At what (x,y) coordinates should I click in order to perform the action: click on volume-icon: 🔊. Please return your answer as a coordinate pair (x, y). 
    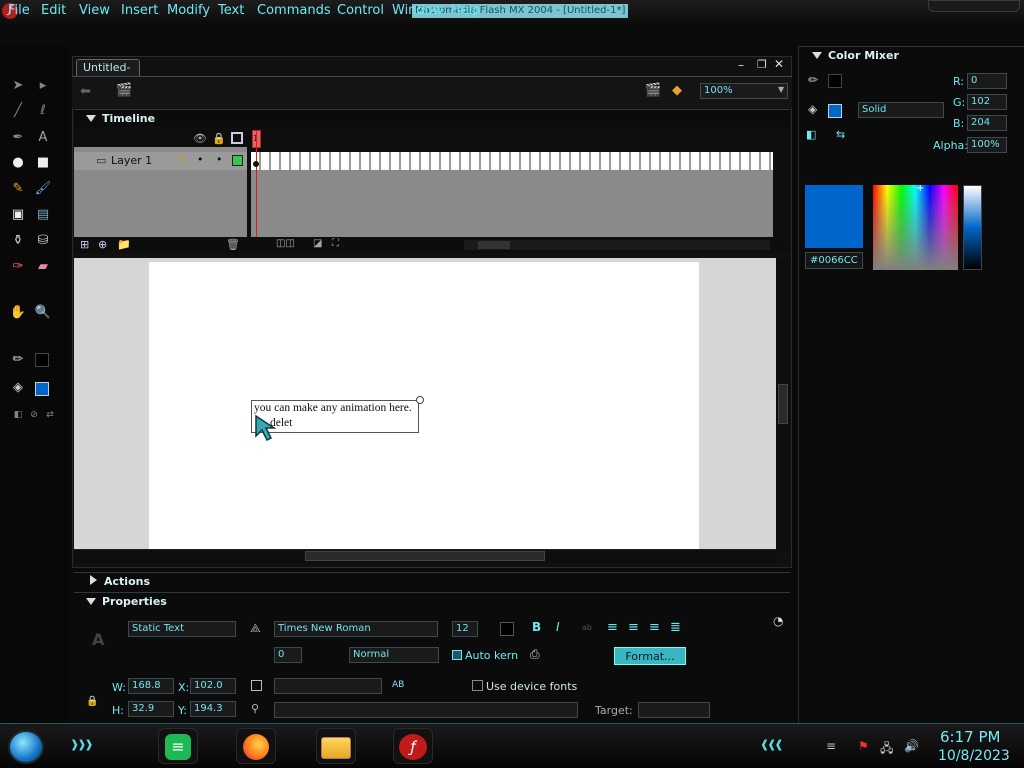
    Looking at the image, I should click on (911, 746).